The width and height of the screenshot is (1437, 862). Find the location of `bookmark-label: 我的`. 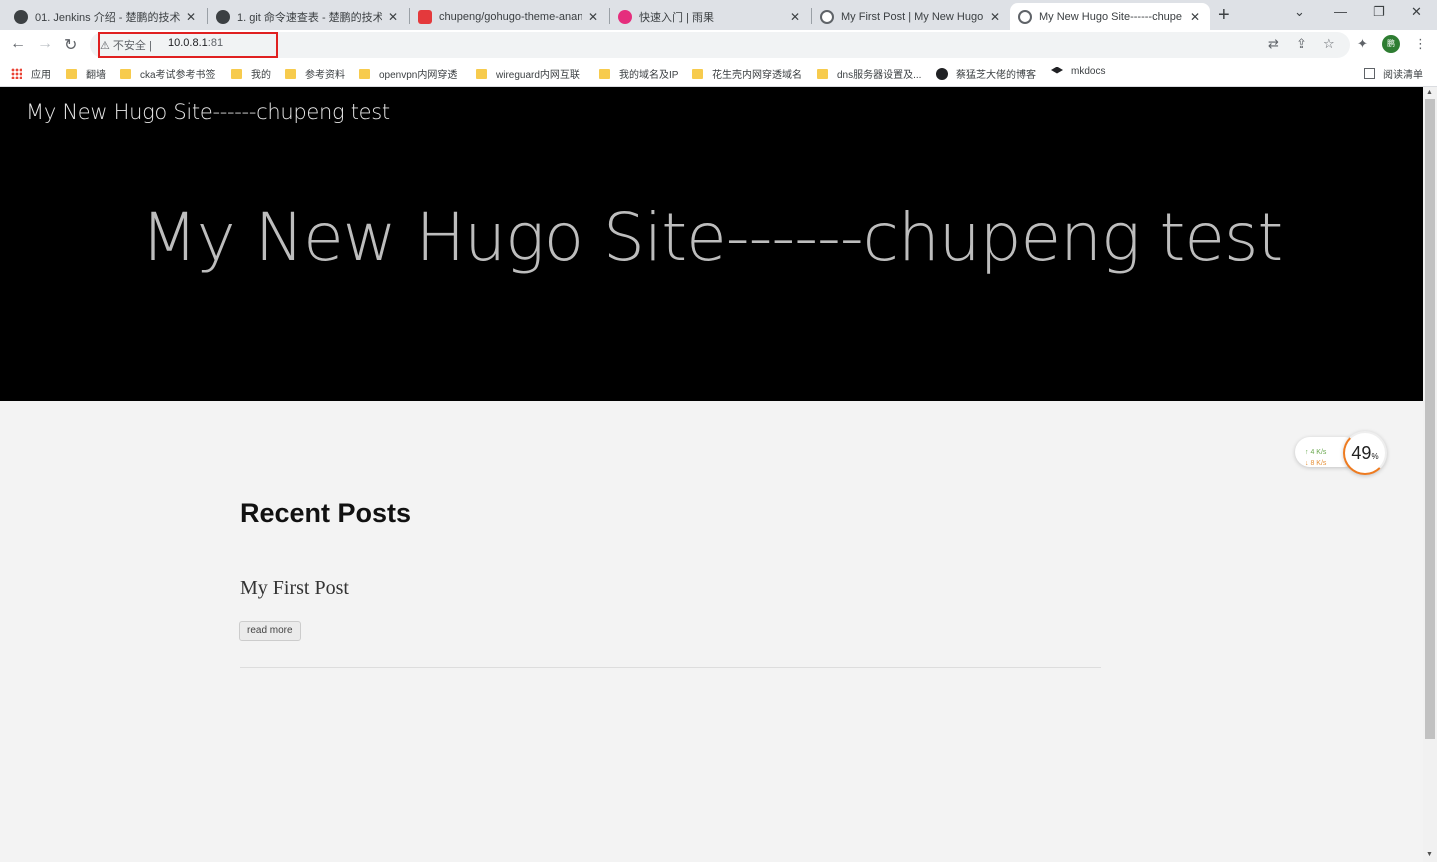

bookmark-label: 我的 is located at coordinates (261, 75).